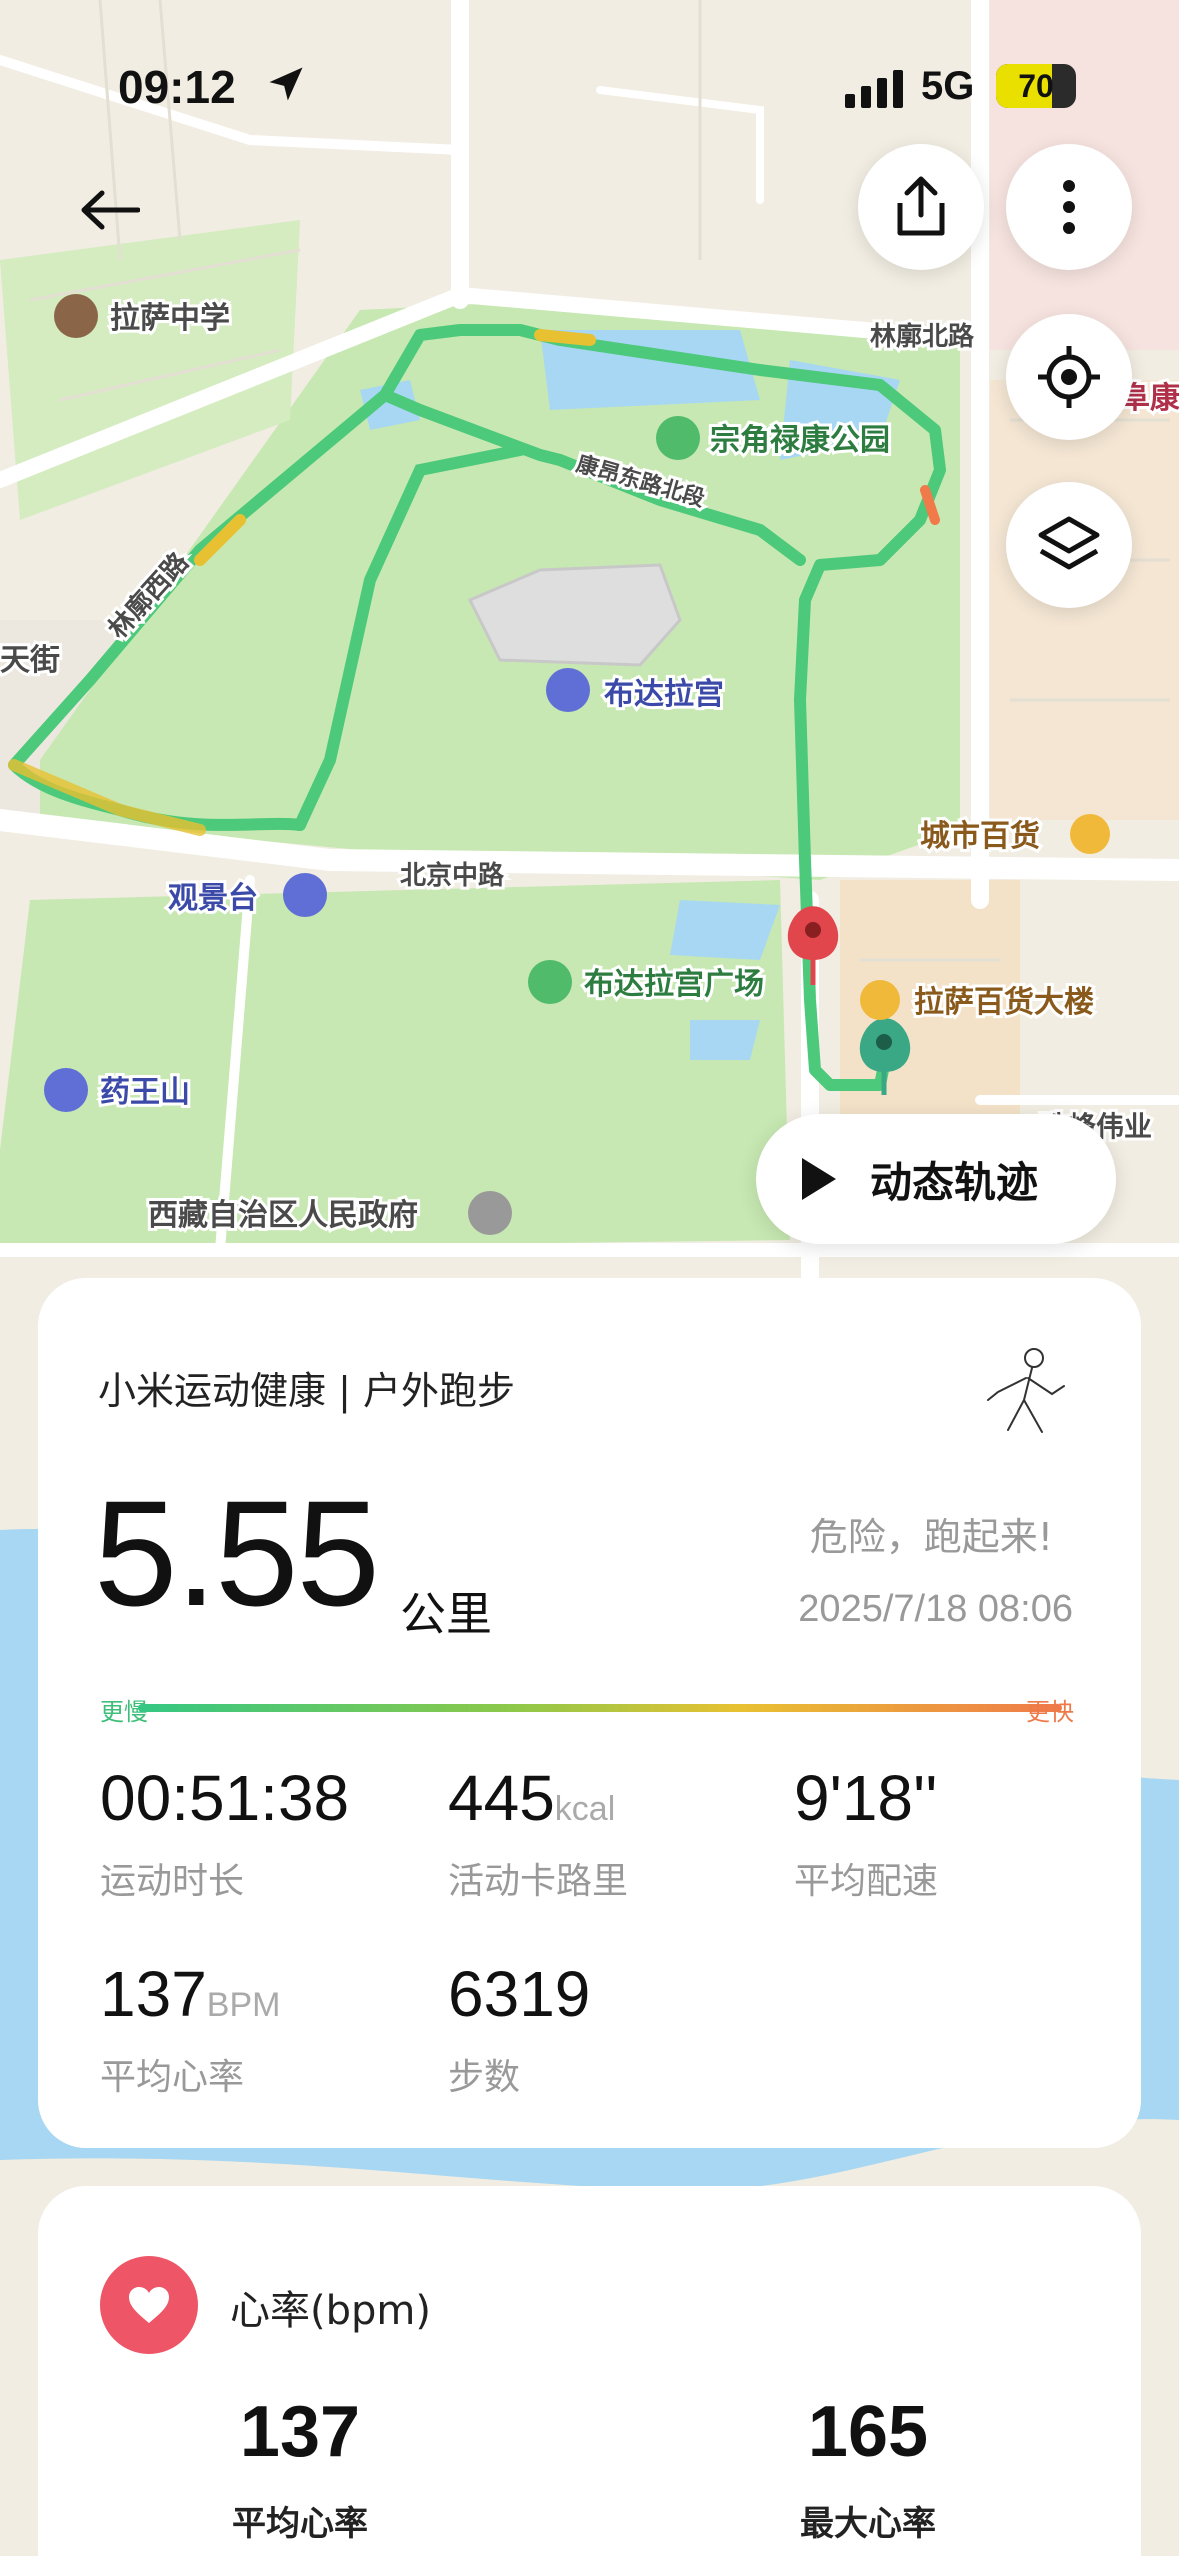  What do you see at coordinates (224, 1835) in the screenshot?
I see `stat-duration: 00:51:38 运动时长` at bounding box center [224, 1835].